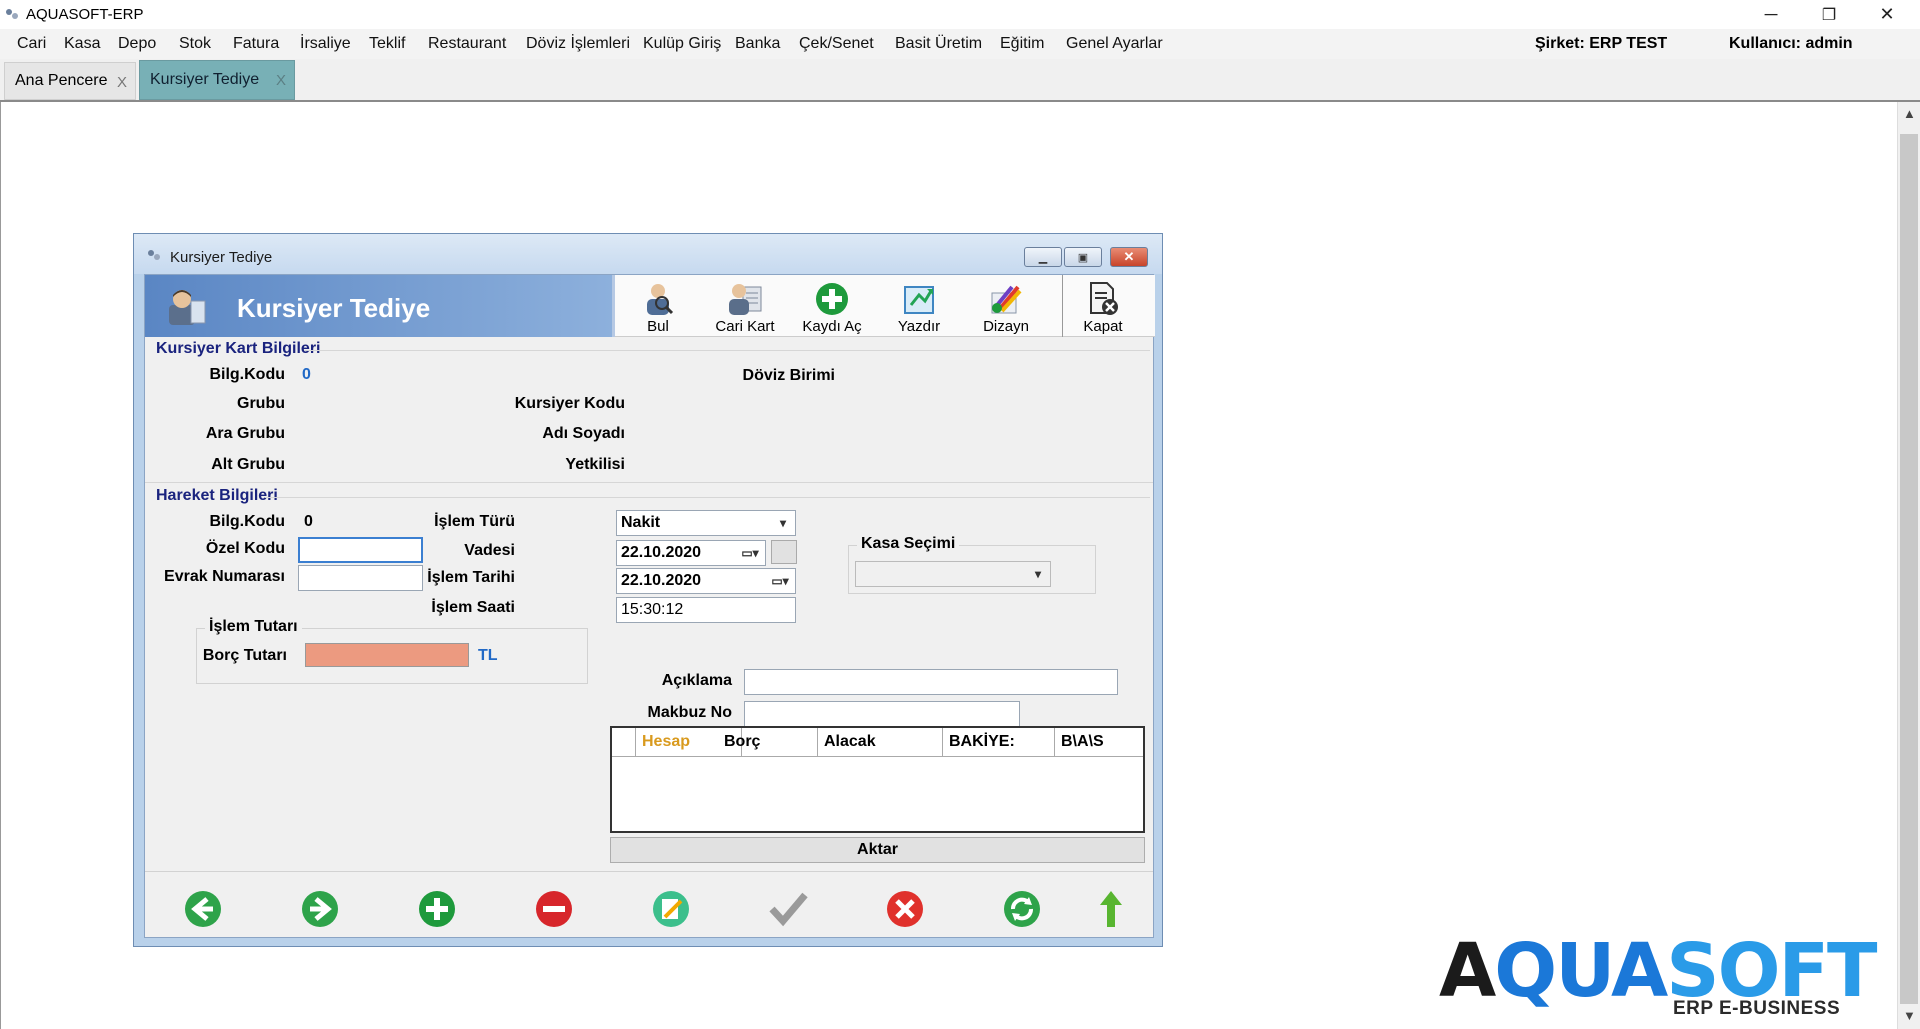 Image resolution: width=1920 pixels, height=1029 pixels. What do you see at coordinates (320, 909) in the screenshot?
I see `next-record-icon` at bounding box center [320, 909].